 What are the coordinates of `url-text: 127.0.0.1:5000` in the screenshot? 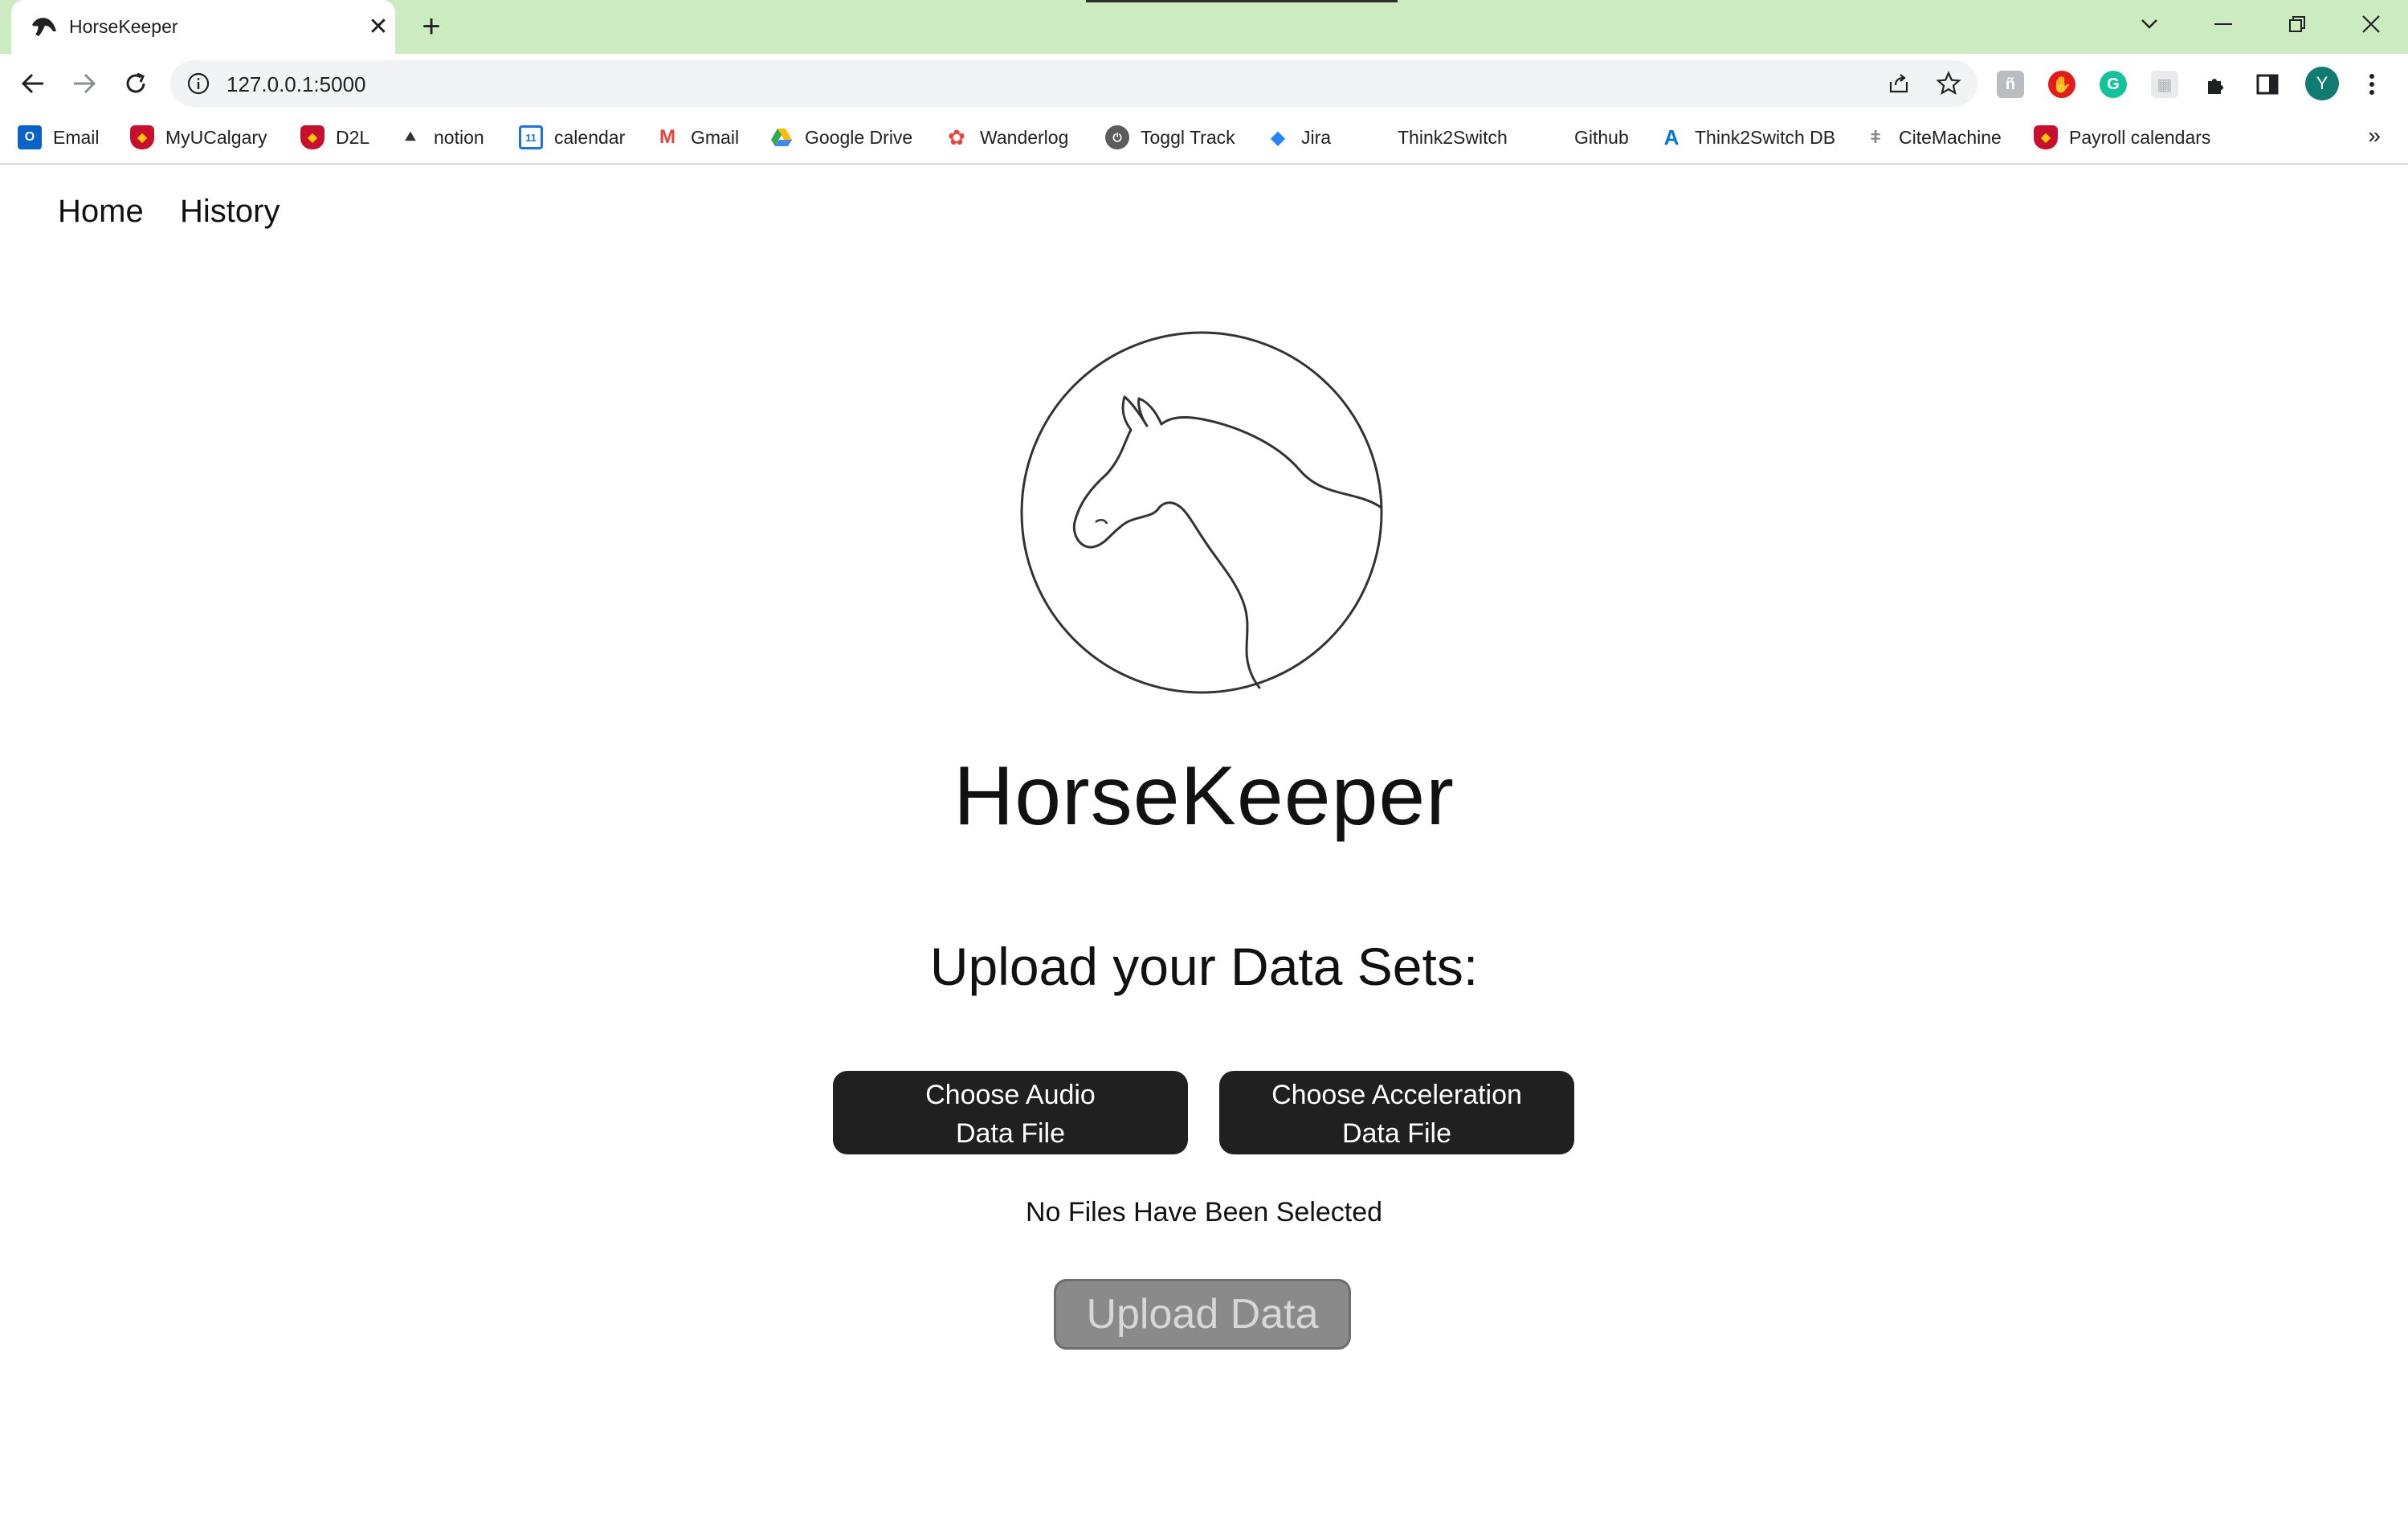 It's located at (296, 84).